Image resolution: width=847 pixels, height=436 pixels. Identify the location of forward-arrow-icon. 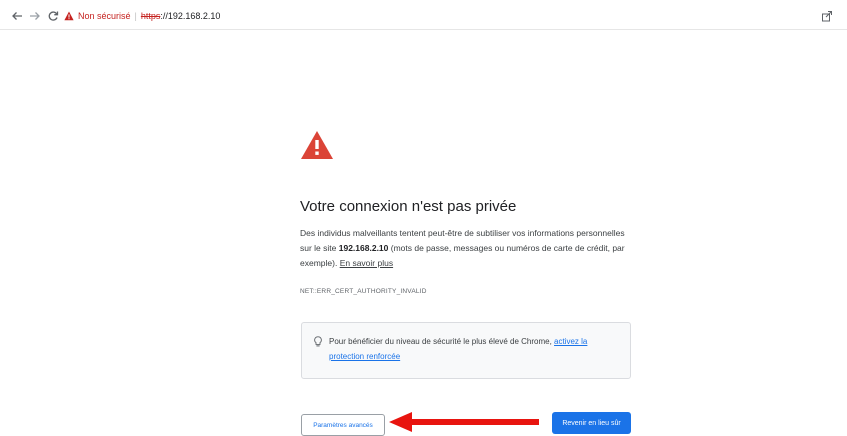
(35, 16).